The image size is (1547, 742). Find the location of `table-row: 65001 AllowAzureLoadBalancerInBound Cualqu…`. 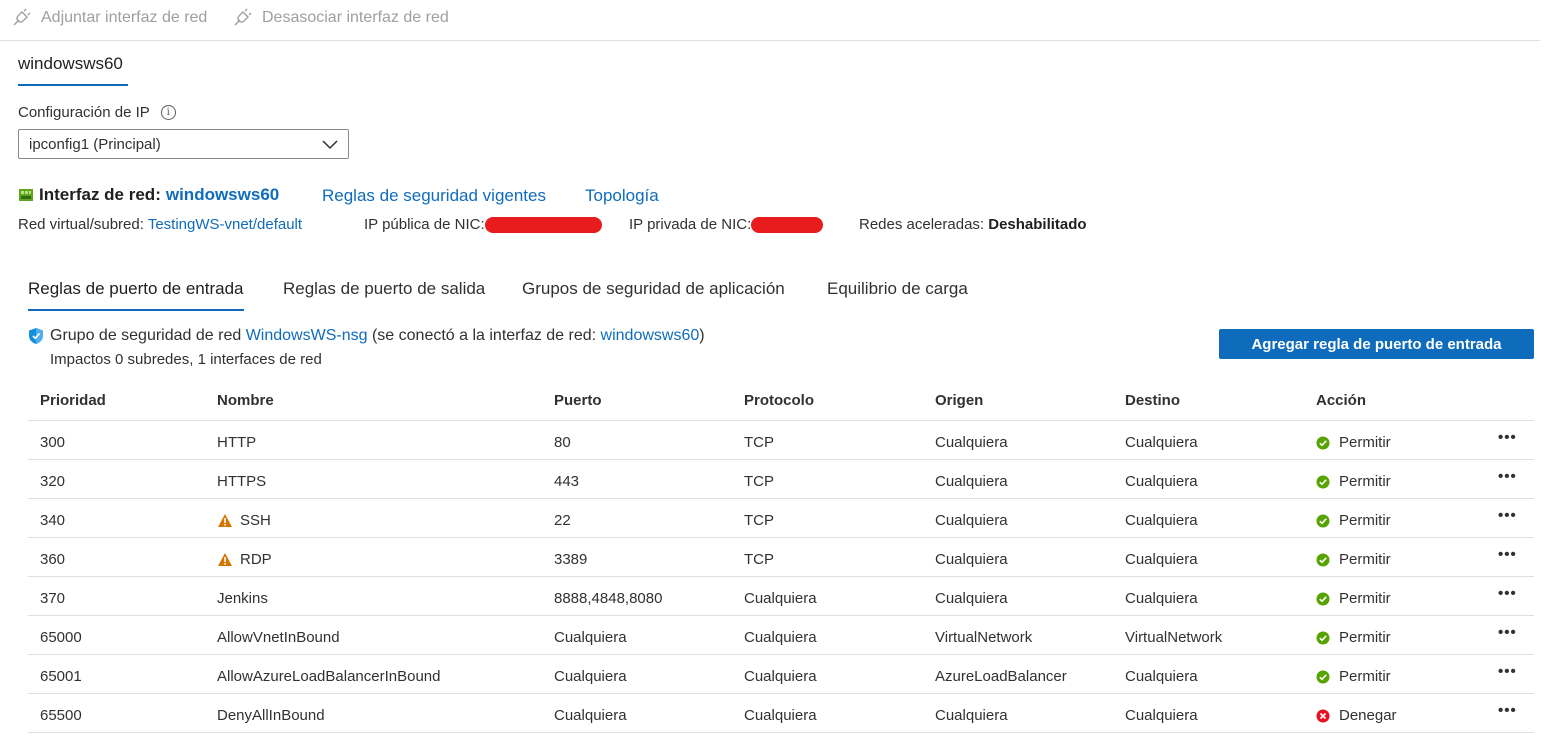

table-row: 65001 AllowAzureLoadBalancerInBound Cualqu… is located at coordinates (781, 674).